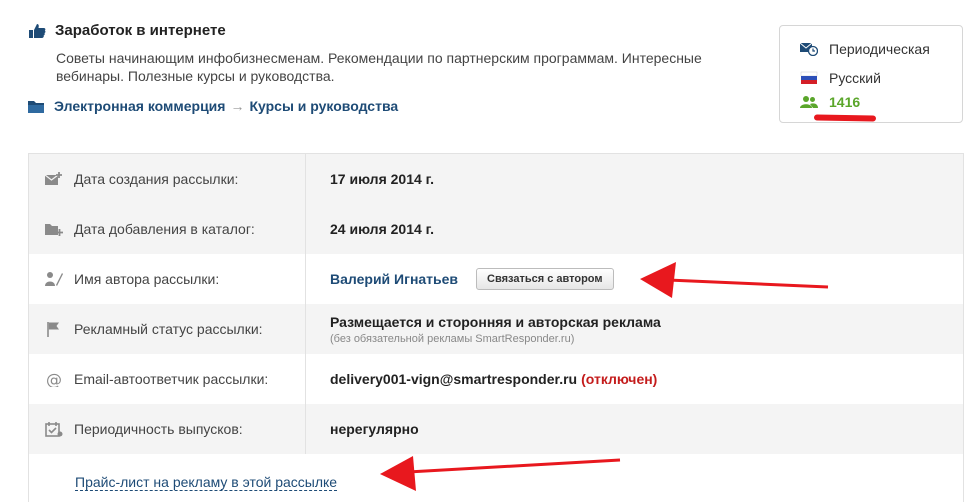 The height and width of the screenshot is (502, 970). Describe the element at coordinates (734, 280) in the screenshot. I see `arrow-to-contact-button` at that location.